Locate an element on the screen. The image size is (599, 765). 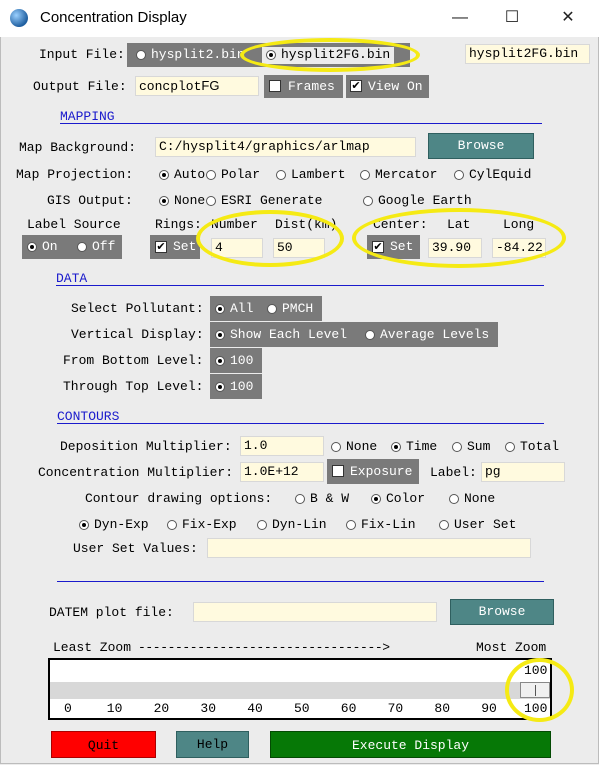
zoom-tick-label: 50 is located at coordinates (302, 708).